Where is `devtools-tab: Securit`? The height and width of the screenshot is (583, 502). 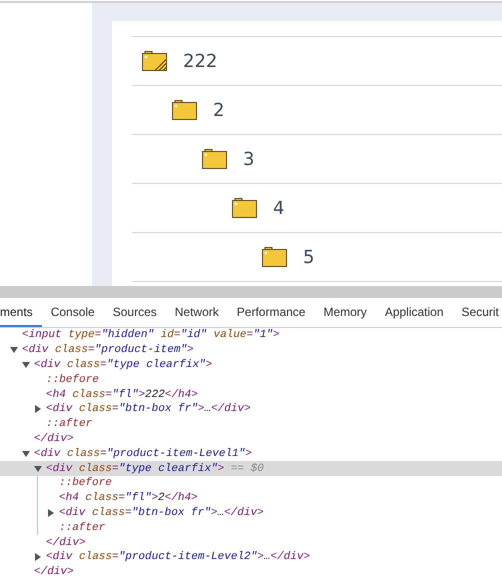 devtools-tab: Securit is located at coordinates (477, 312).